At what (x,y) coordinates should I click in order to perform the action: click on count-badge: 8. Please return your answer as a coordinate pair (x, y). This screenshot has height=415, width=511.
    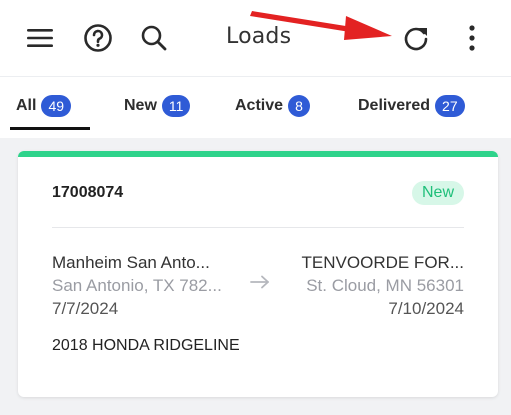
    Looking at the image, I should click on (299, 106).